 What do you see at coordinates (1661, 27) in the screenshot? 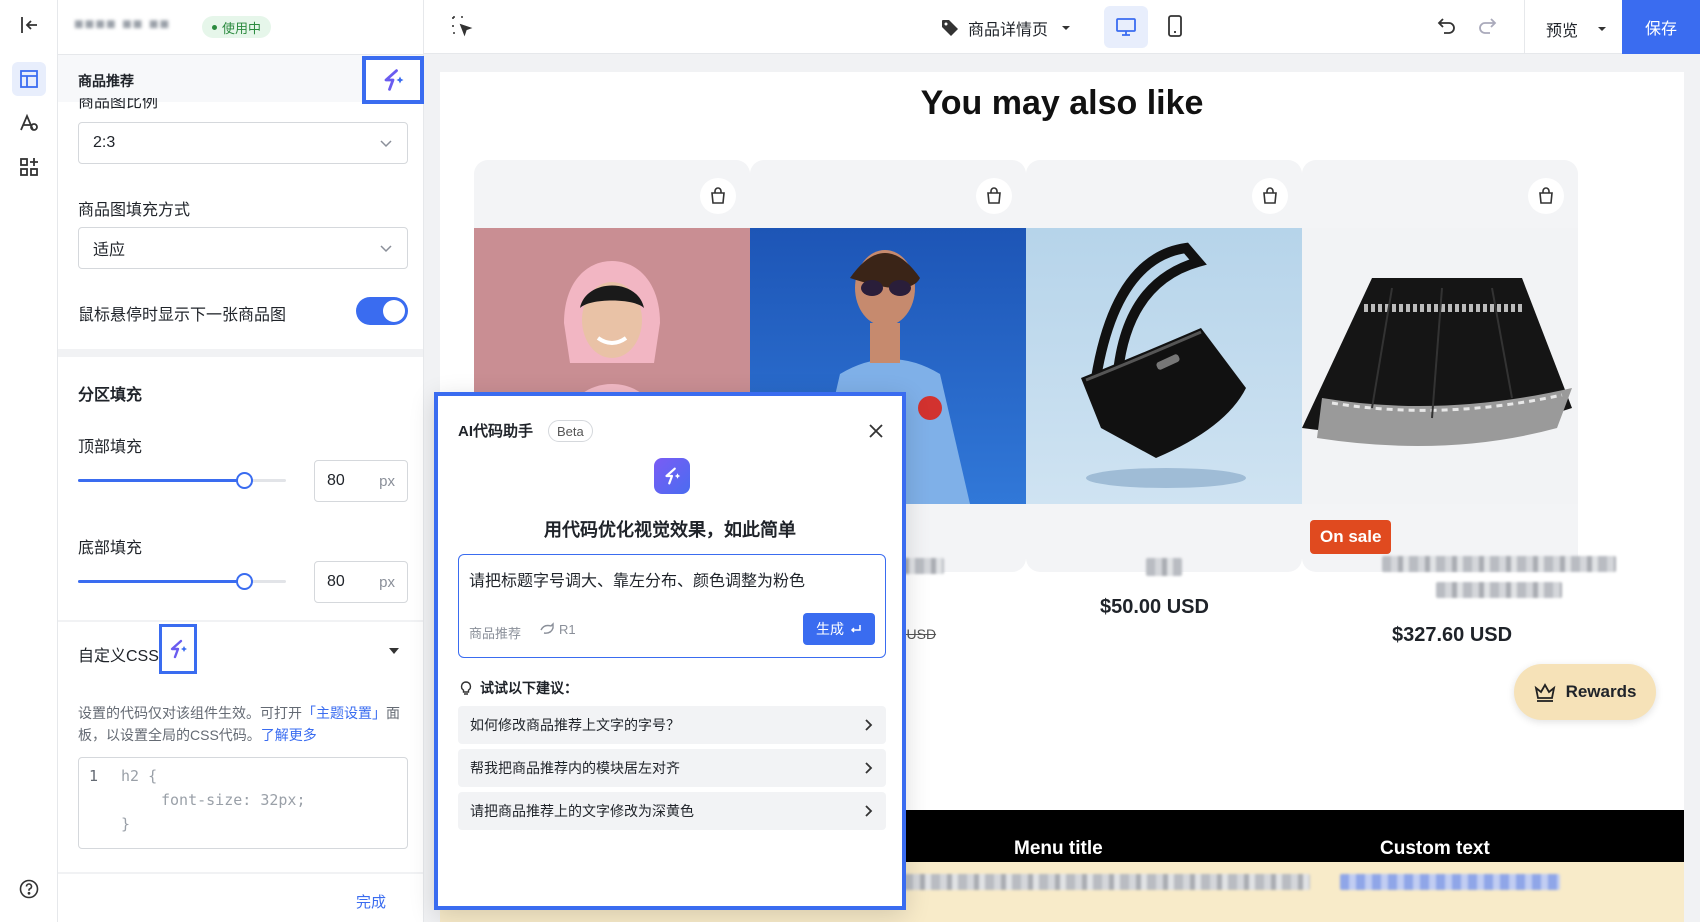
I see `save-button: 保存` at bounding box center [1661, 27].